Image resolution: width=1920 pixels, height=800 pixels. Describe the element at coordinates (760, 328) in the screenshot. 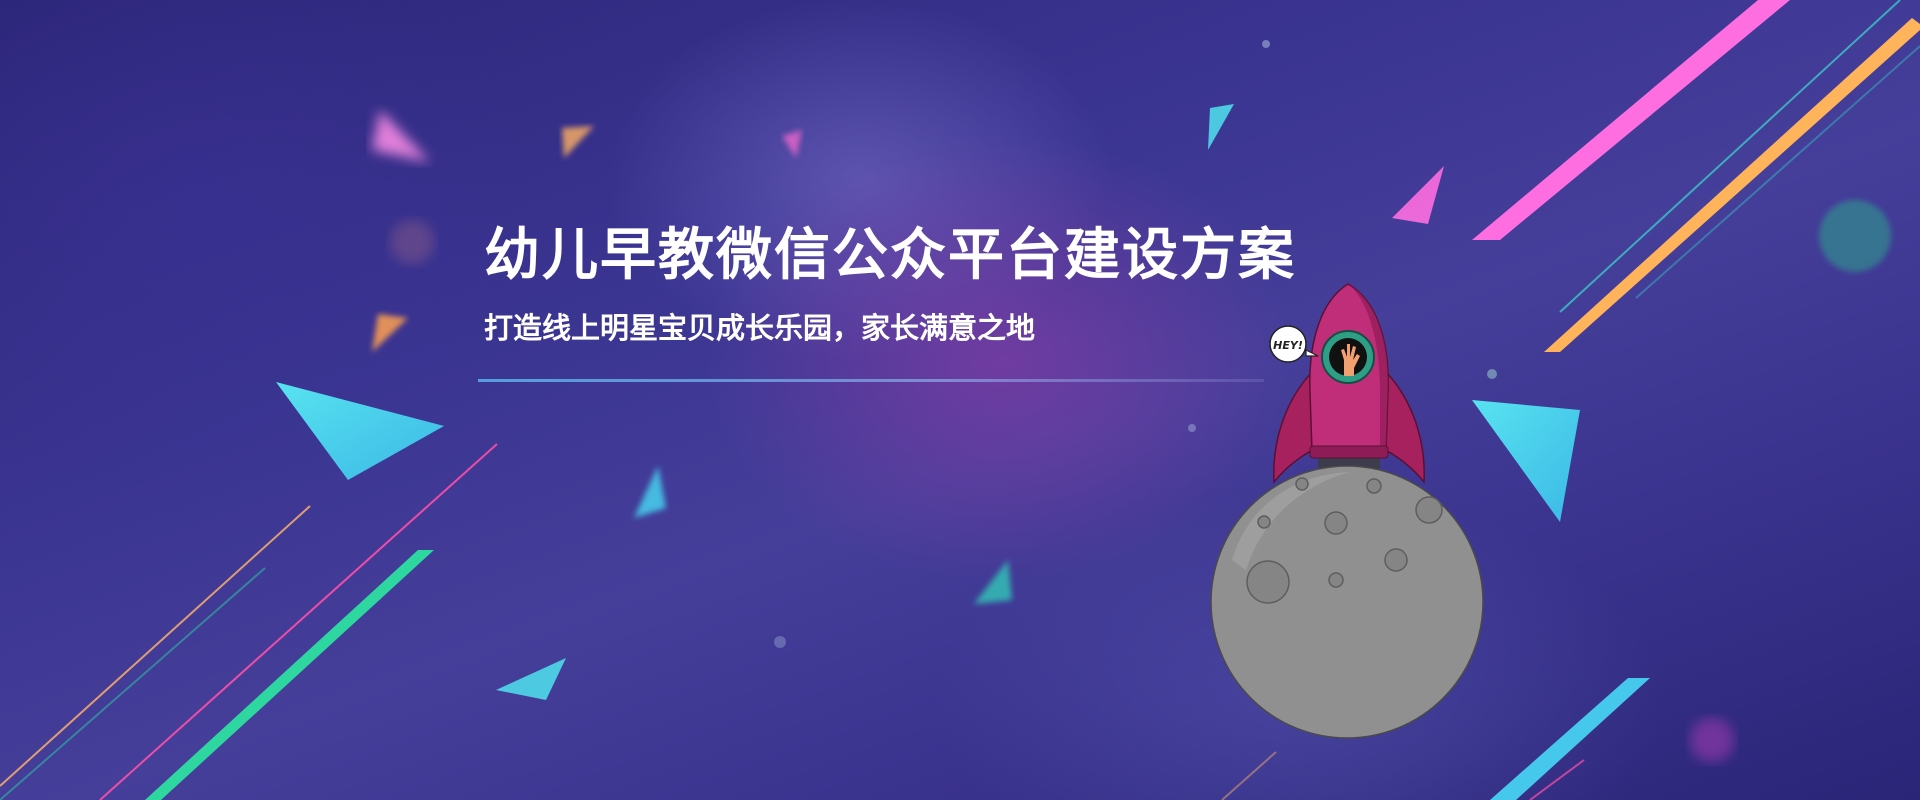

I see `page-subtitle: 打造线上明星宝贝成长乐园，家长满意之地` at that location.